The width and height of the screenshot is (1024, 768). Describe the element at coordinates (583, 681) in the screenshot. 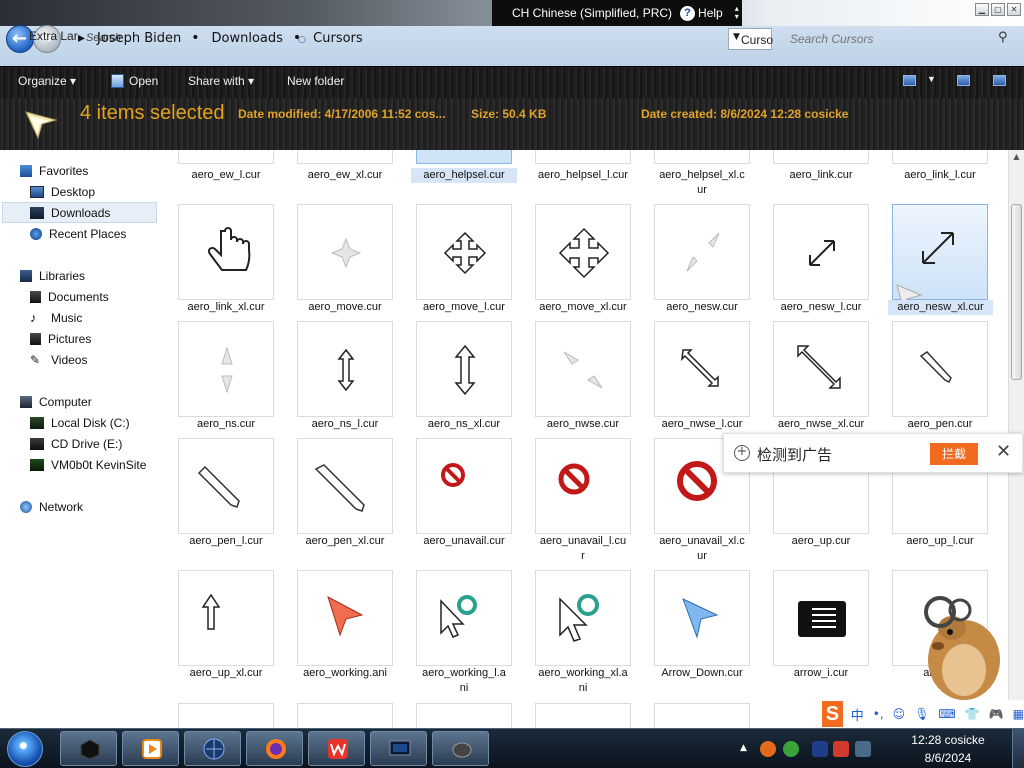

I see `file-label: aero_working_xl.a ni` at that location.